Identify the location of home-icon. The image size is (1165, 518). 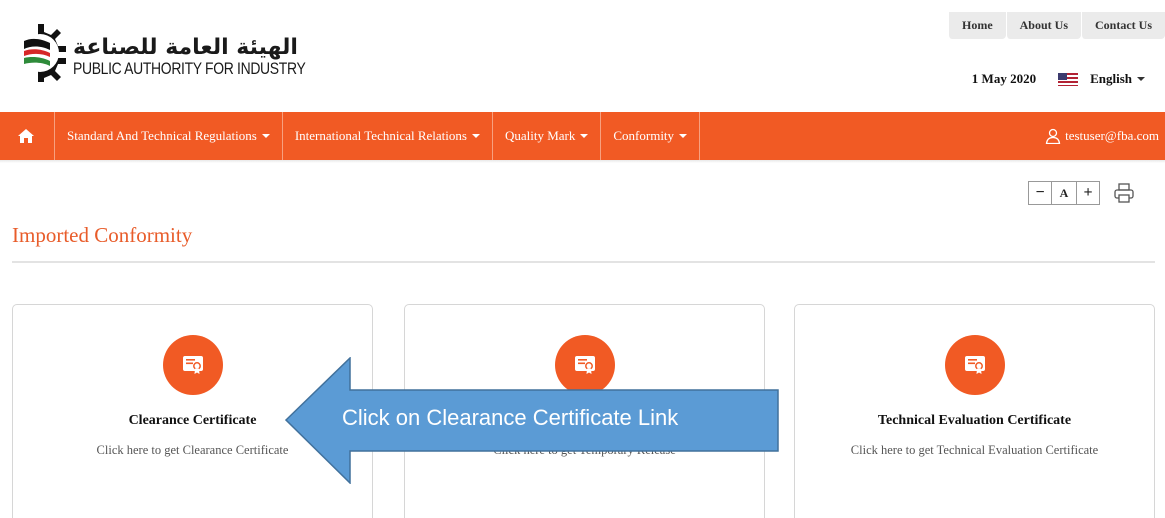
(26, 136).